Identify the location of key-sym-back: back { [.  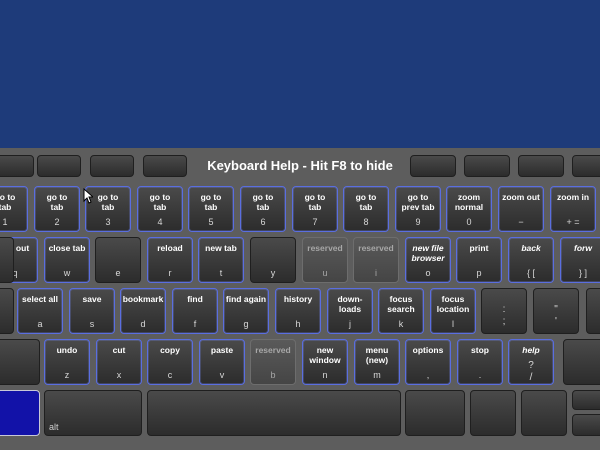
(531, 260).